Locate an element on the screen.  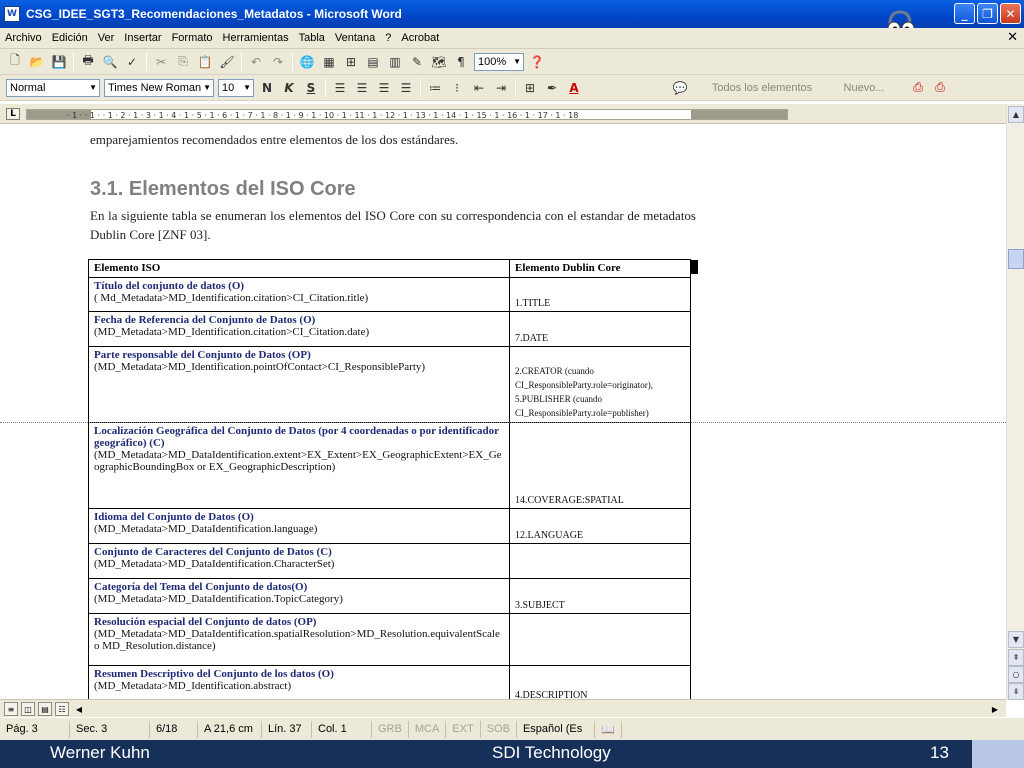
cut-icon: ✂ is located at coordinates (161, 62).